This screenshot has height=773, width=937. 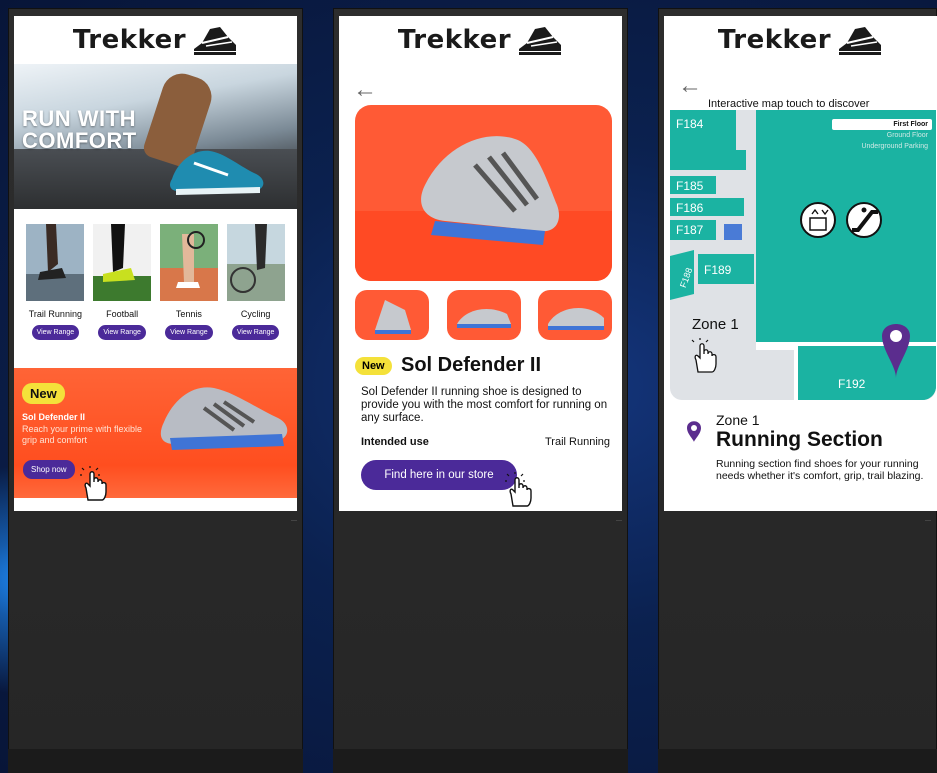 I want to click on intended-use-label: Intended use, so click(x=395, y=442).